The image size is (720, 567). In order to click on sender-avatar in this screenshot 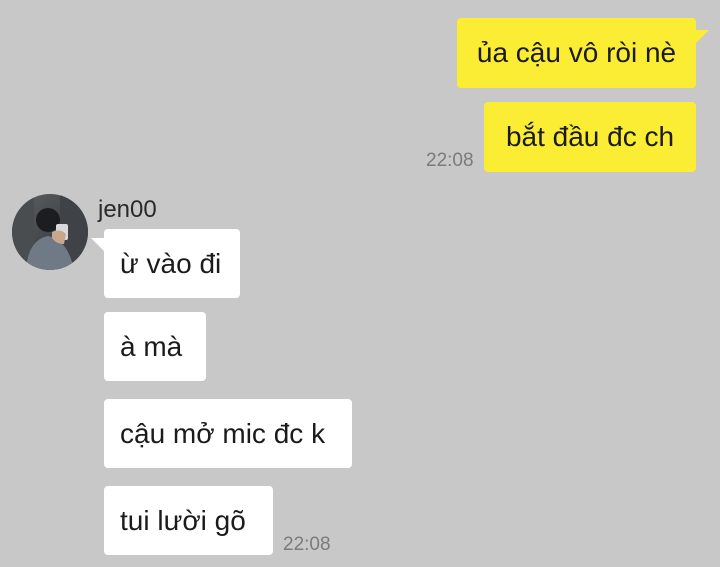, I will do `click(50, 232)`.